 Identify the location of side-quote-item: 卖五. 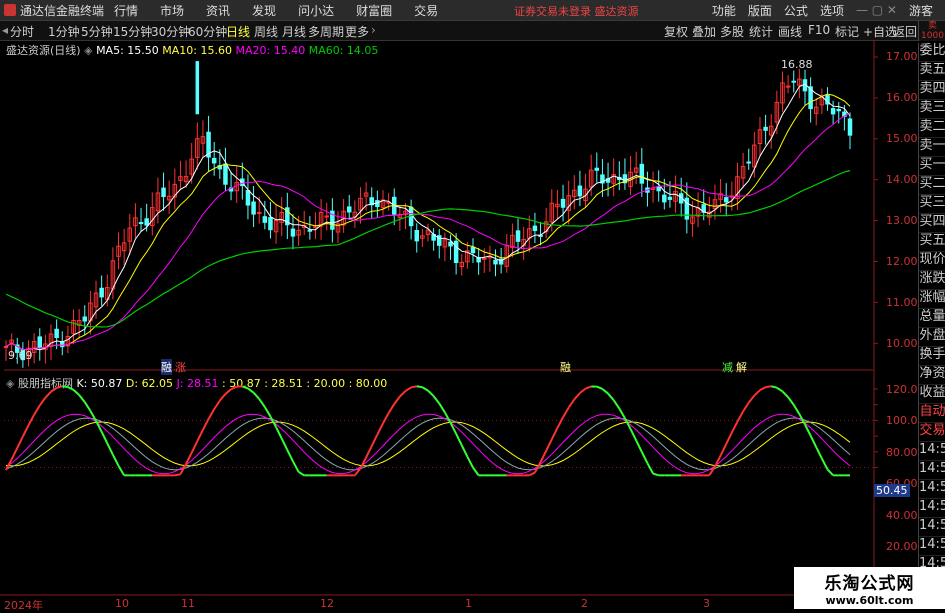
(932, 71).